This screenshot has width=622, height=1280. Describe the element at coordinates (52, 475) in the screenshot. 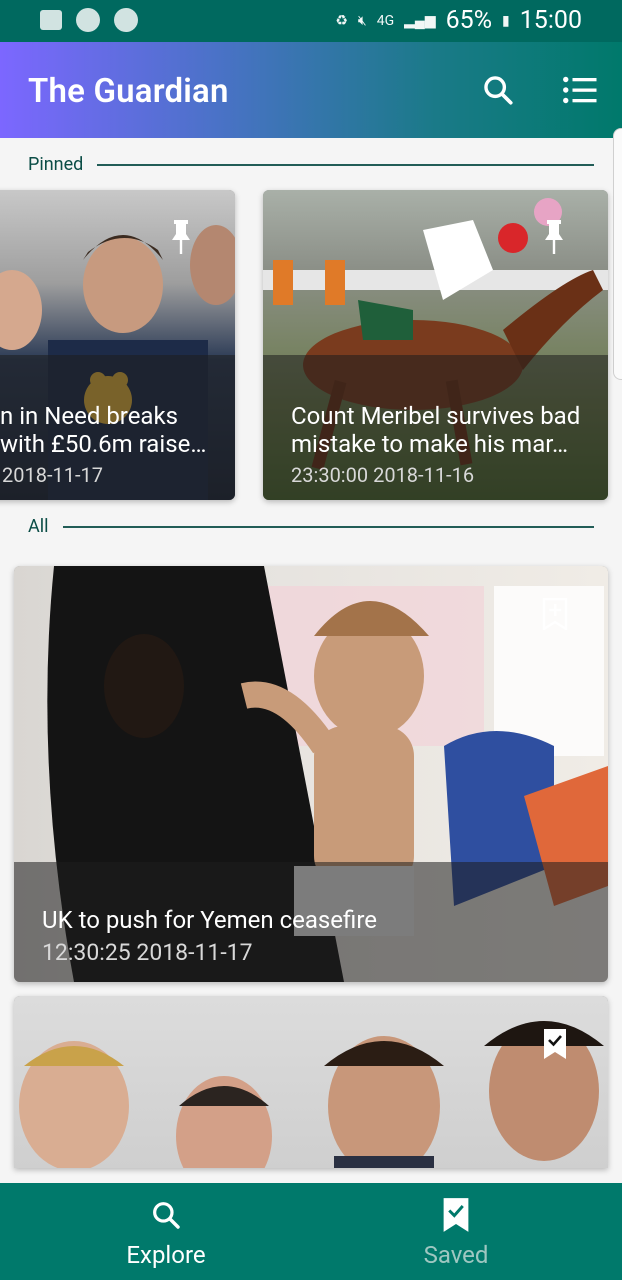

I see `article-time: 2018-11-17` at that location.